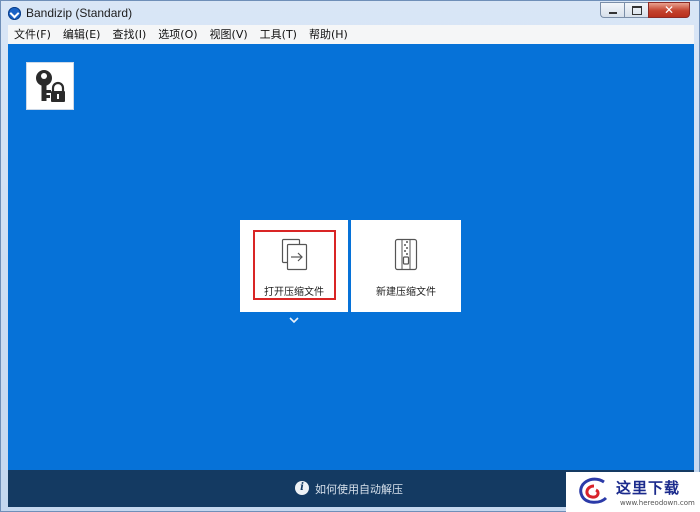  I want to click on open-archive-tile: 打开压缩文件, so click(294, 266).